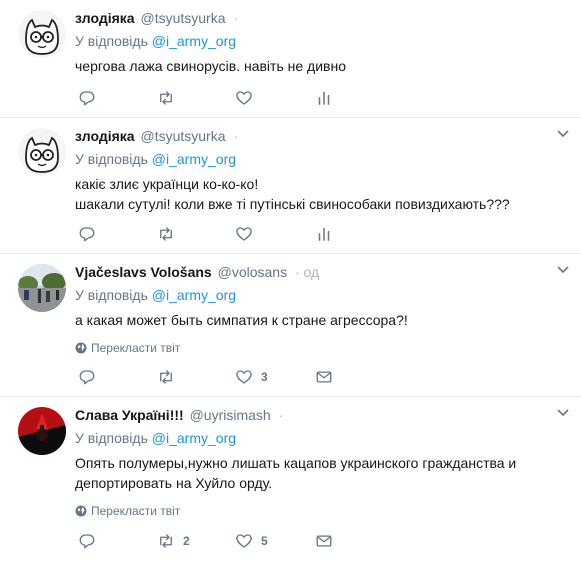 The image size is (581, 561). What do you see at coordinates (264, 541) in the screenshot?
I see `like-count: 5` at bounding box center [264, 541].